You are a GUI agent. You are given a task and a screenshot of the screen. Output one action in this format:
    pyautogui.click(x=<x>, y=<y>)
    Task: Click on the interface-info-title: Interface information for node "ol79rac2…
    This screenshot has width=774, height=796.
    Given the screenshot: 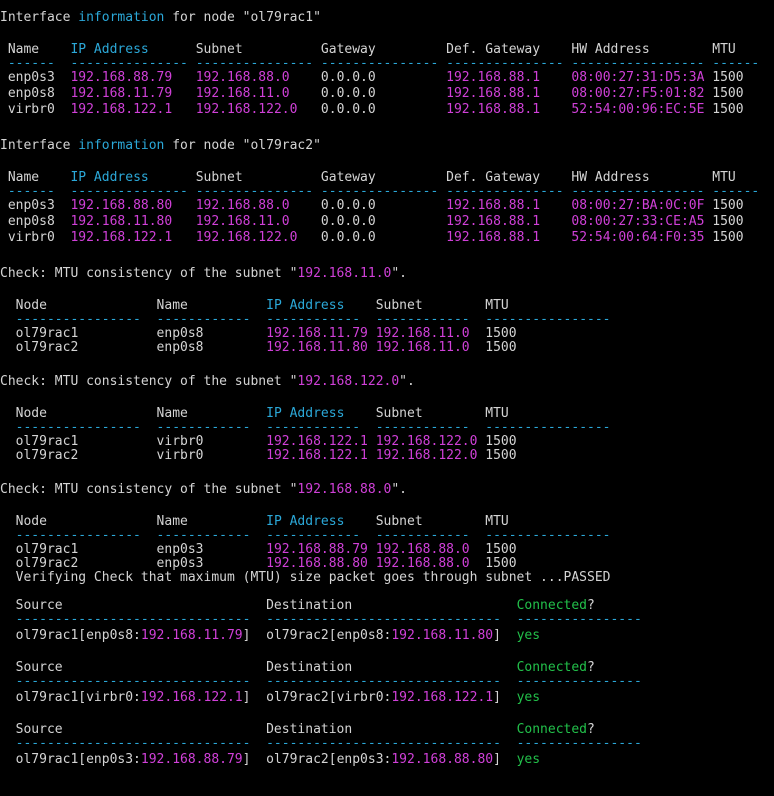 What is the action you would take?
    pyautogui.click(x=160, y=146)
    